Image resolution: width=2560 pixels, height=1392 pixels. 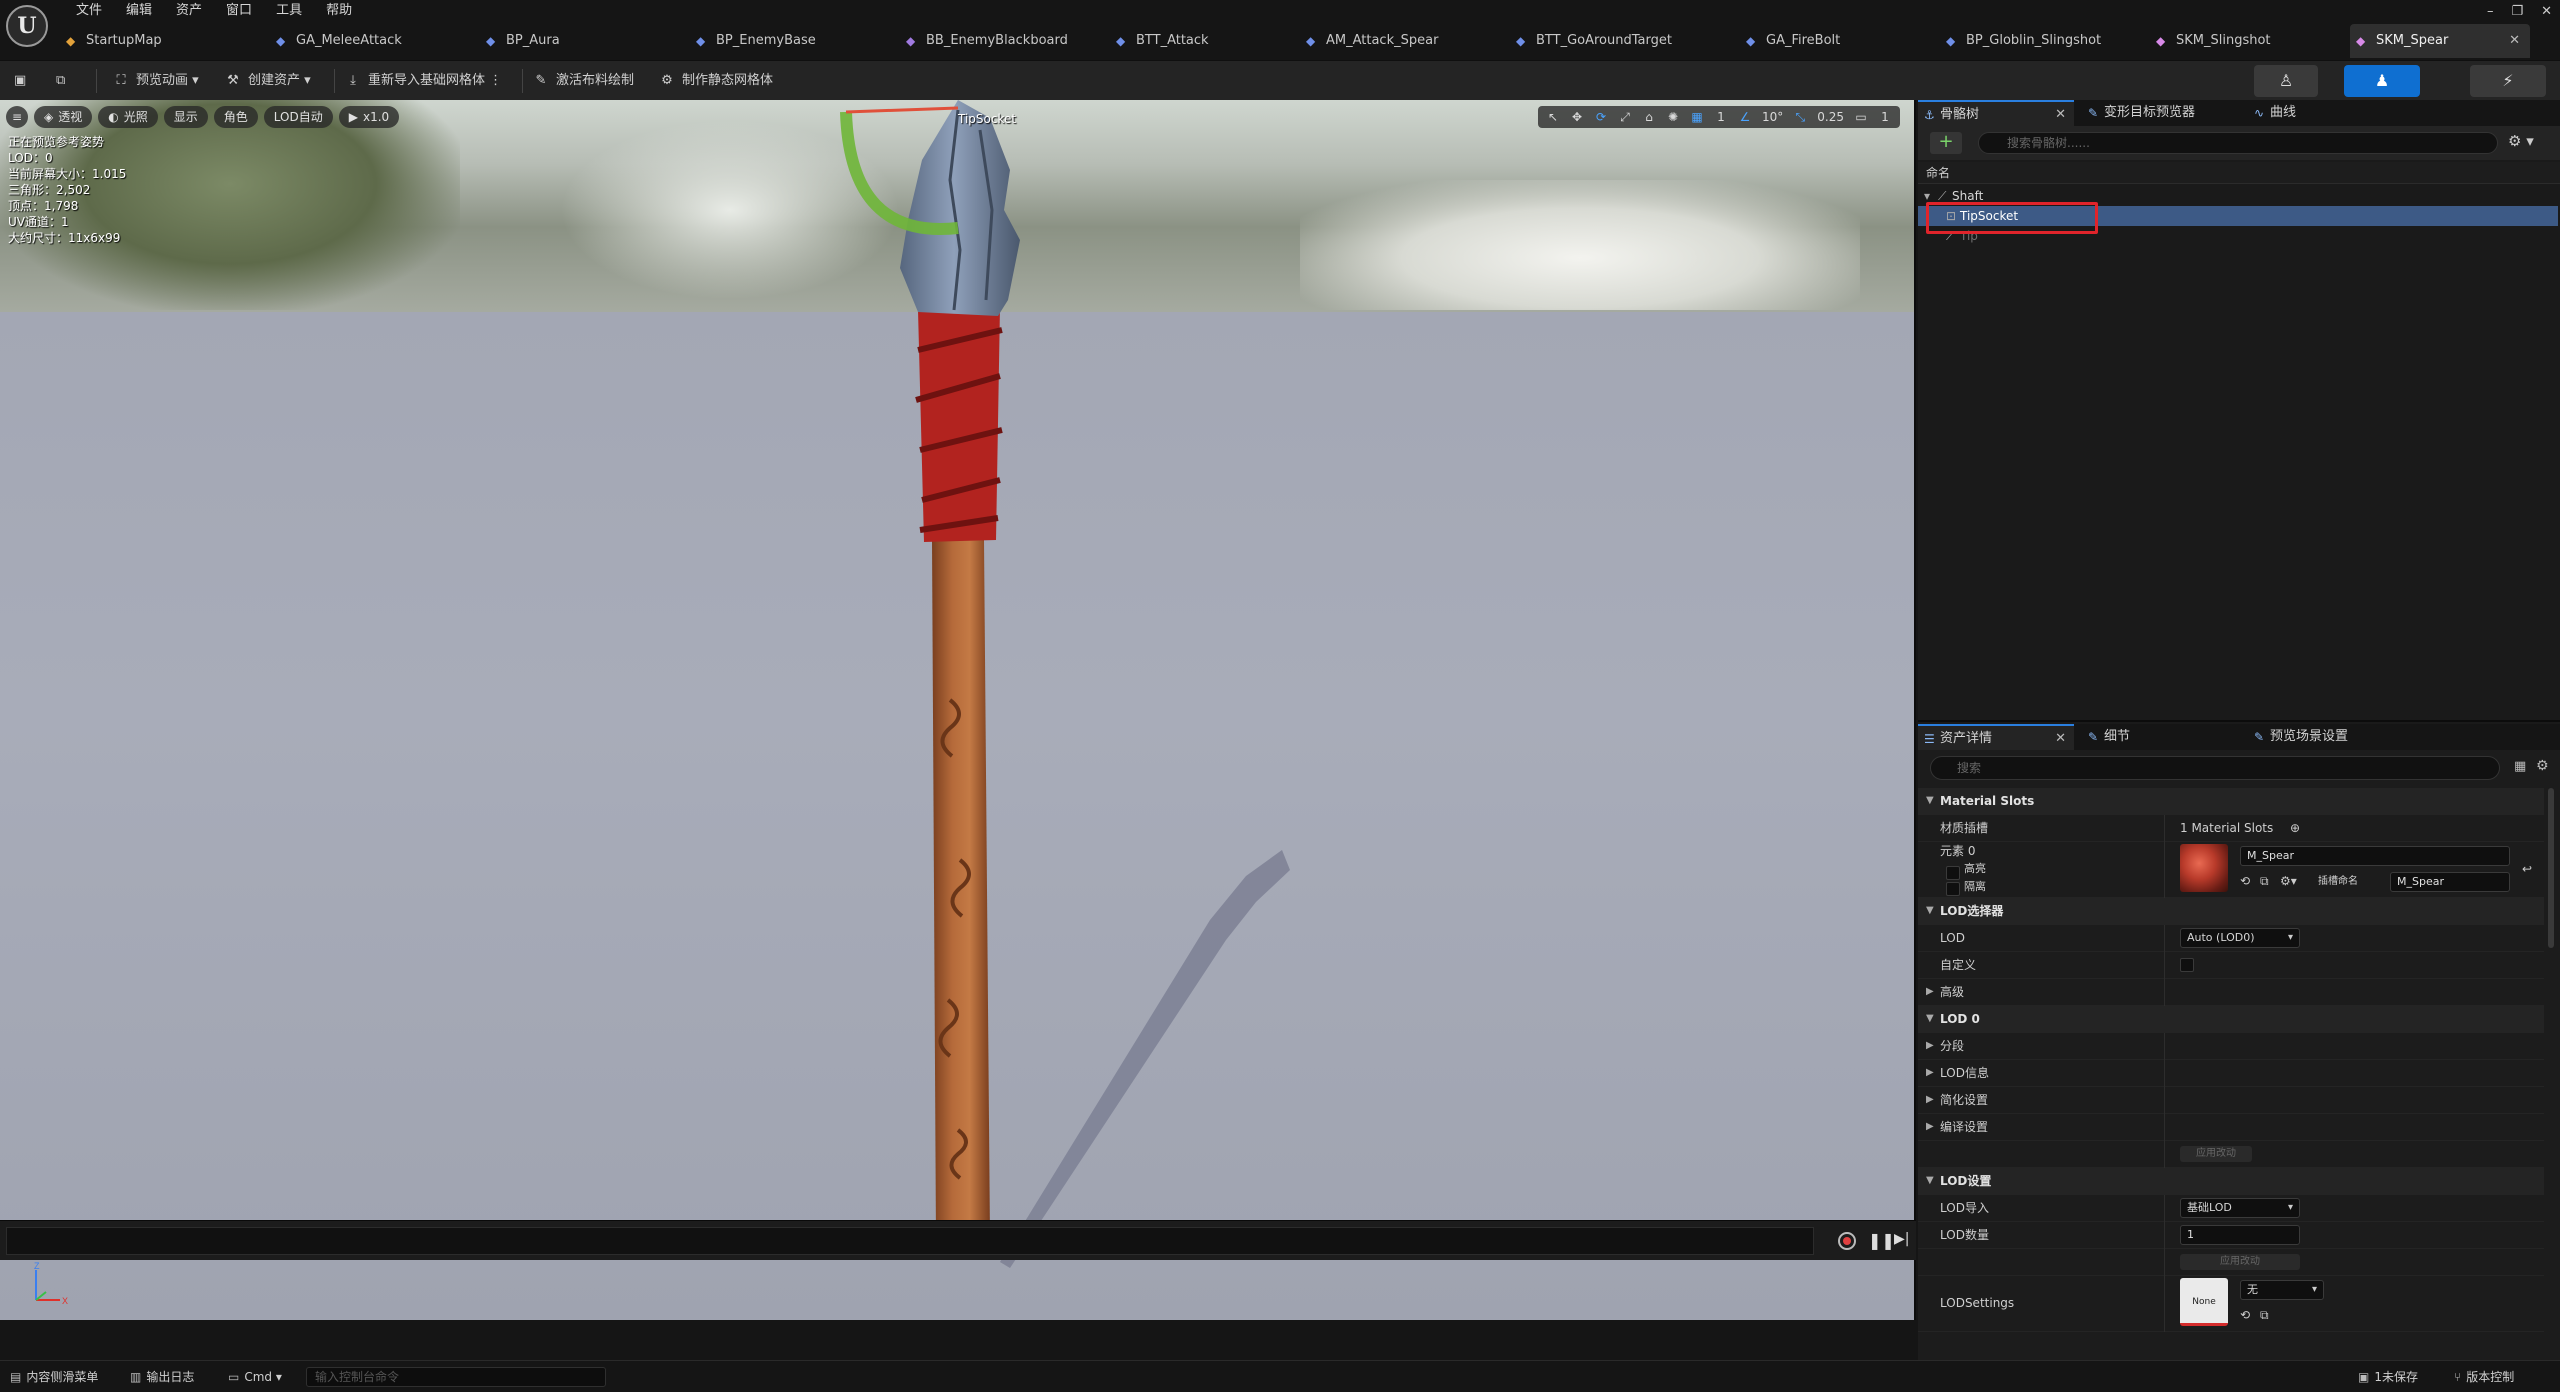 I want to click on pause-icon: ❚❚, so click(x=1881, y=1240).